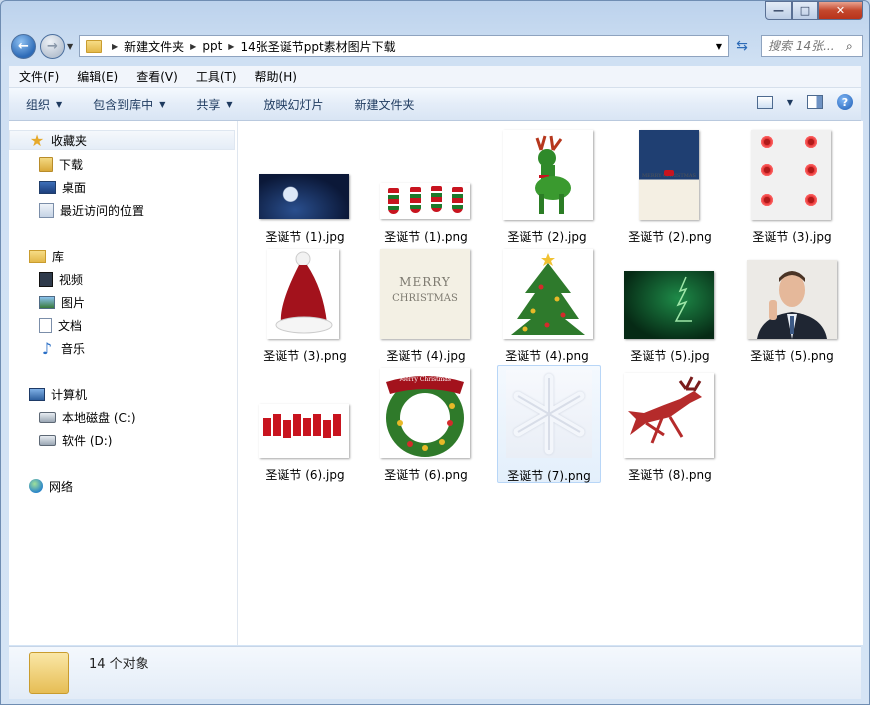 This screenshot has height=705, width=870. What do you see at coordinates (61, 279) in the screenshot?
I see `nav-videos: 视频` at bounding box center [61, 279].